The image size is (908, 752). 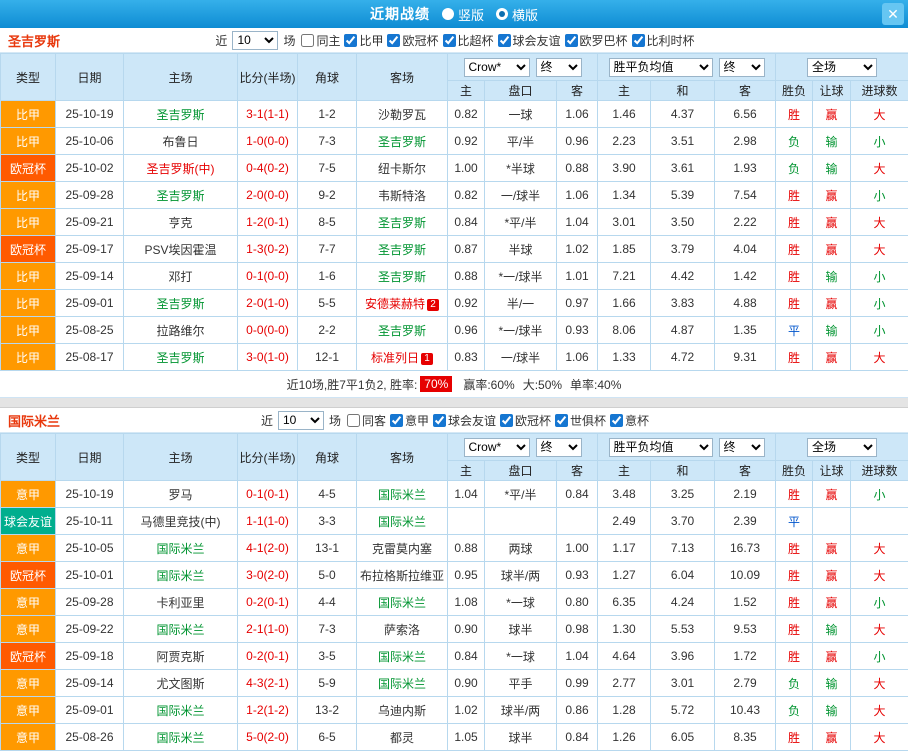 I want to click on away-team-cell: 都灵, so click(x=402, y=737).